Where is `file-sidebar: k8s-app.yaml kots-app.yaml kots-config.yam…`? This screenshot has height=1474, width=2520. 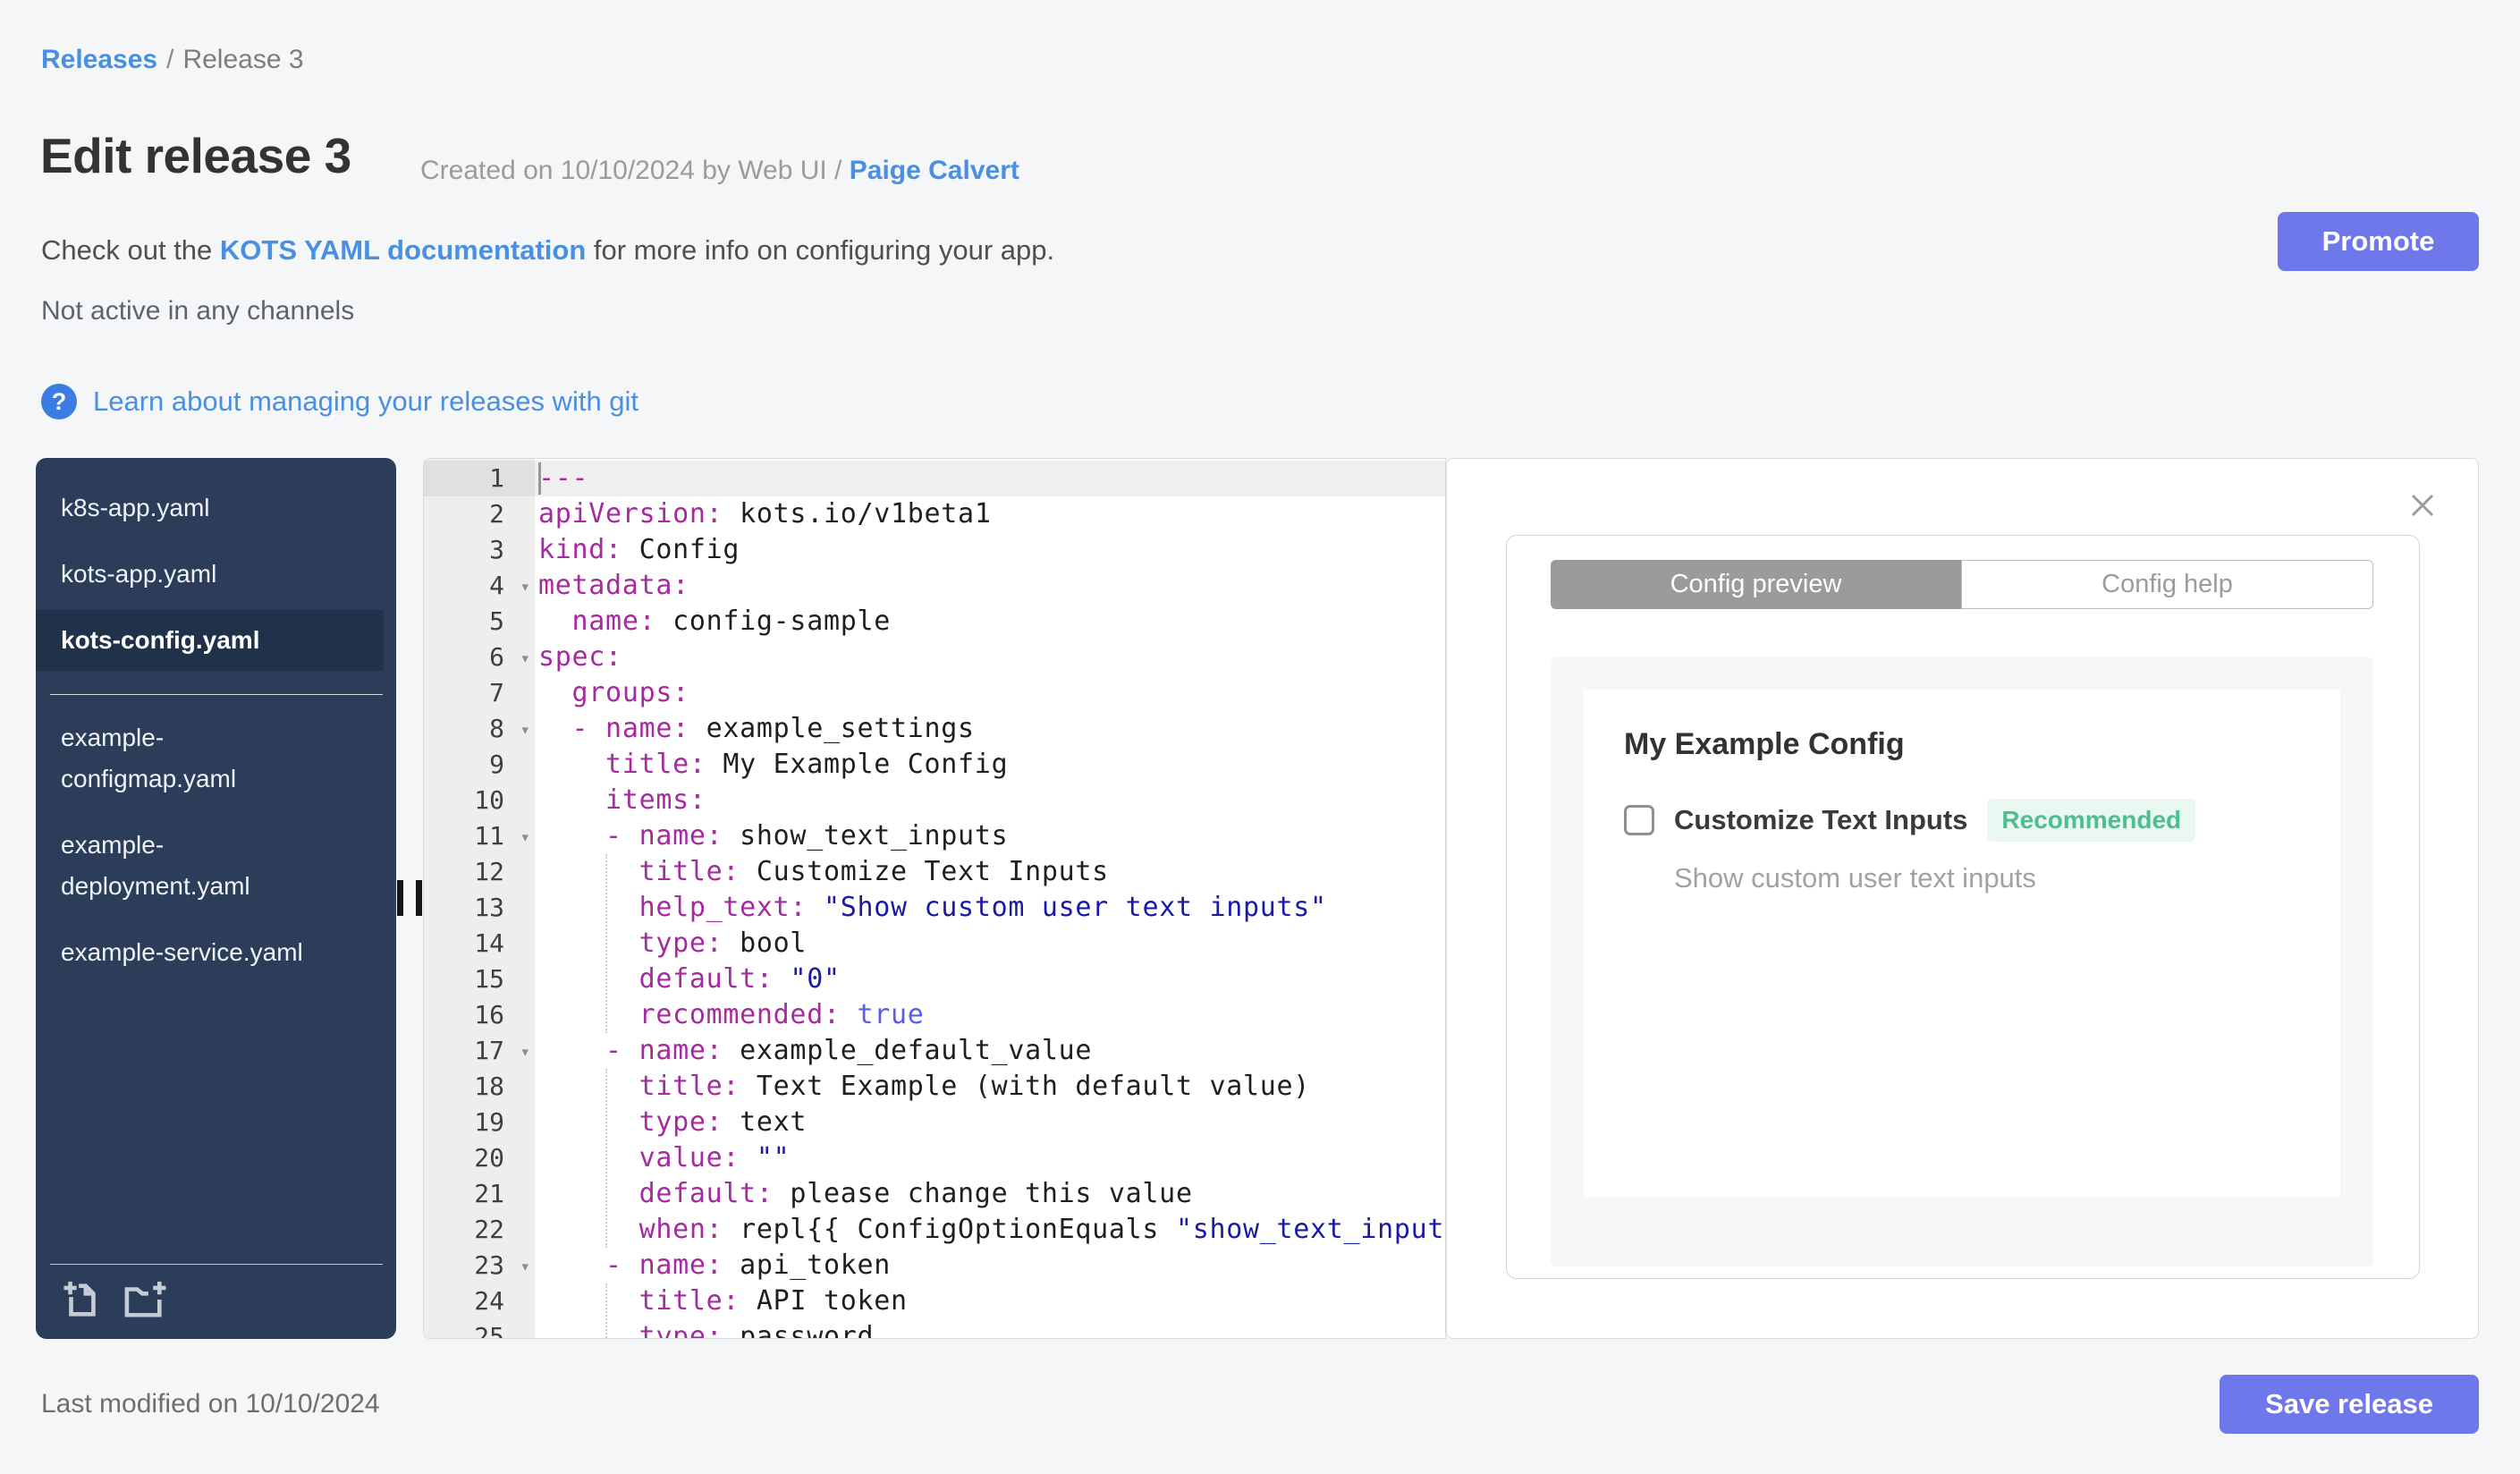 file-sidebar: k8s-app.yaml kots-app.yaml kots-config.yam… is located at coordinates (216, 898).